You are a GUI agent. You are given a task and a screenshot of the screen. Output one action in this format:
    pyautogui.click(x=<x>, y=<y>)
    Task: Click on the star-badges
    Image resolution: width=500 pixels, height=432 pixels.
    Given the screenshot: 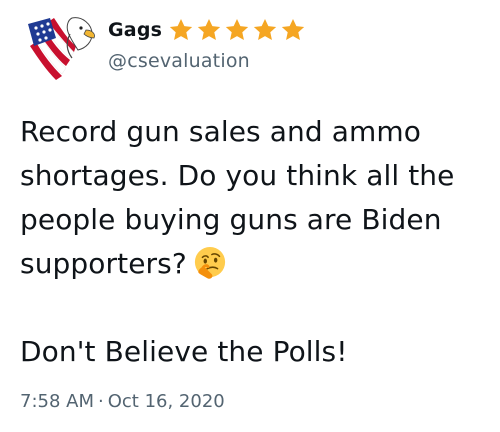 What is the action you would take?
    pyautogui.click(x=237, y=30)
    